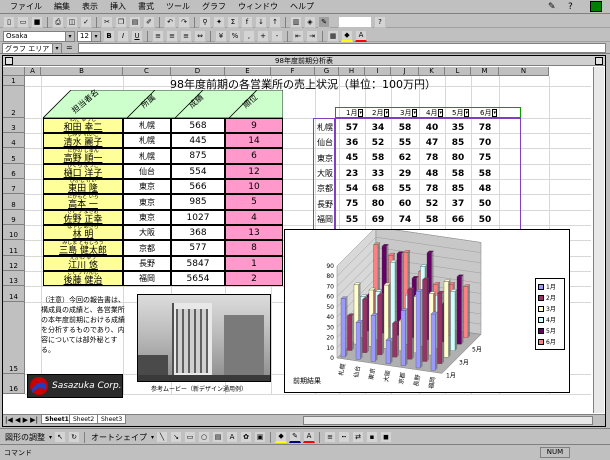 The width and height of the screenshot is (610, 460). What do you see at coordinates (524, 71) in the screenshot?
I see `column-header: N` at bounding box center [524, 71].